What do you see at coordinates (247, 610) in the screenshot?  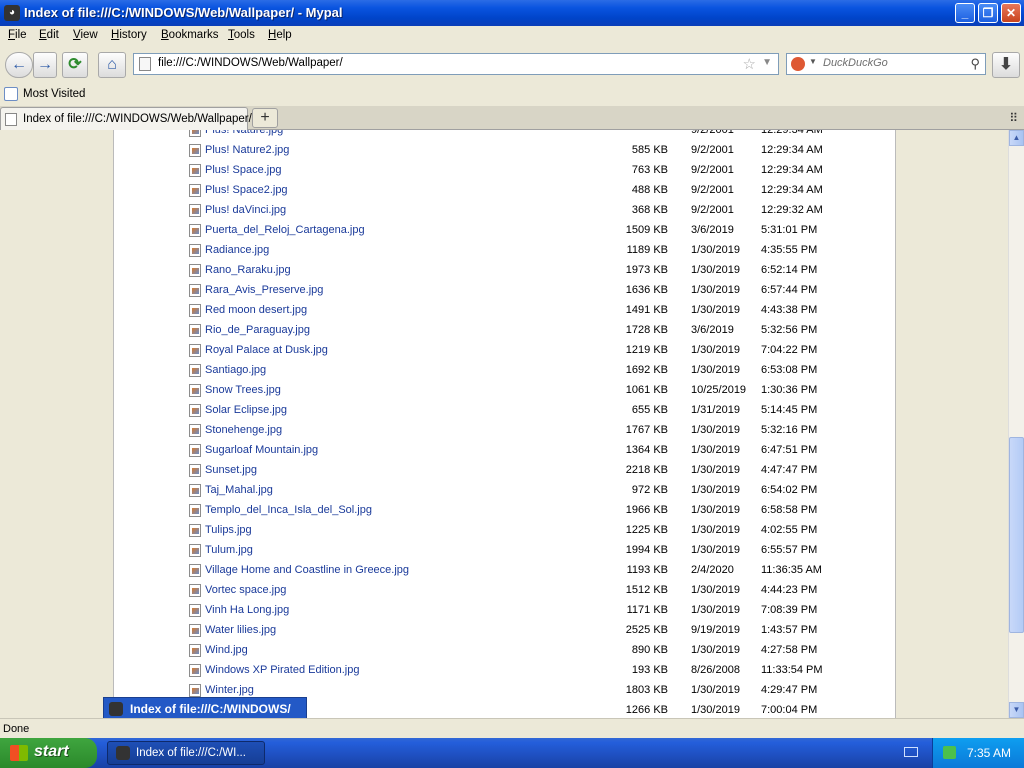 I see `file-name-link: Vinh Ha Long.jpg` at bounding box center [247, 610].